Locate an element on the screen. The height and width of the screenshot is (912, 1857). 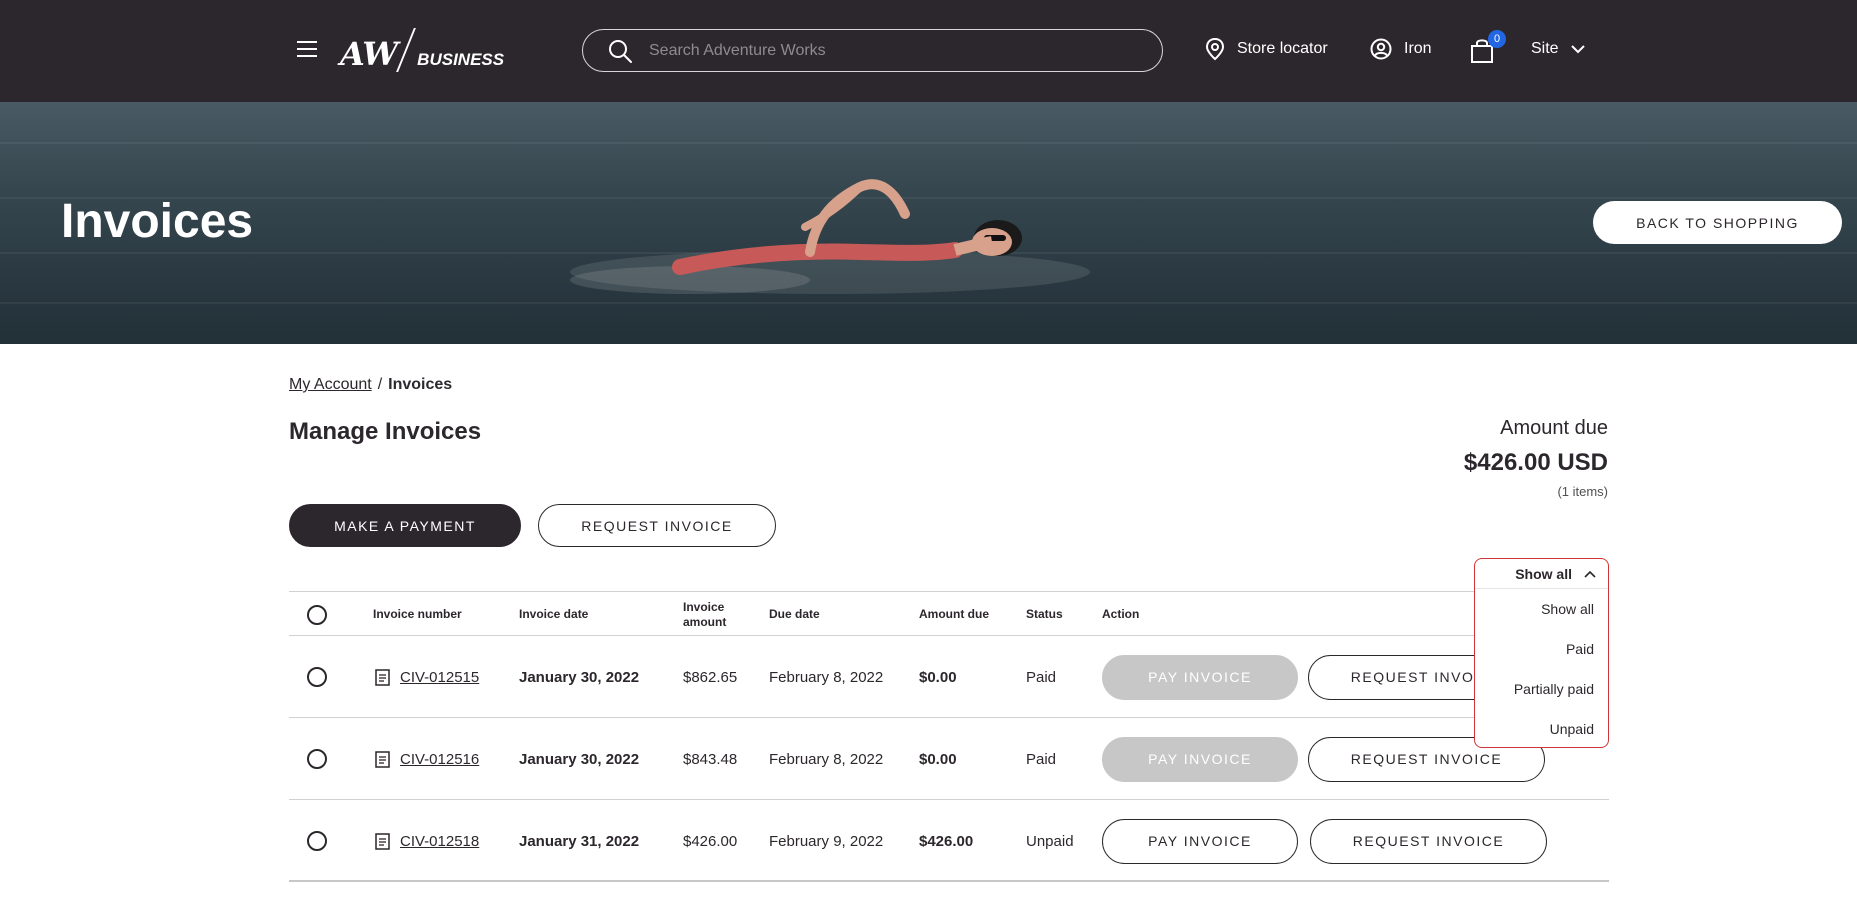
status-filter-selected: Show all is located at coordinates (1543, 573).